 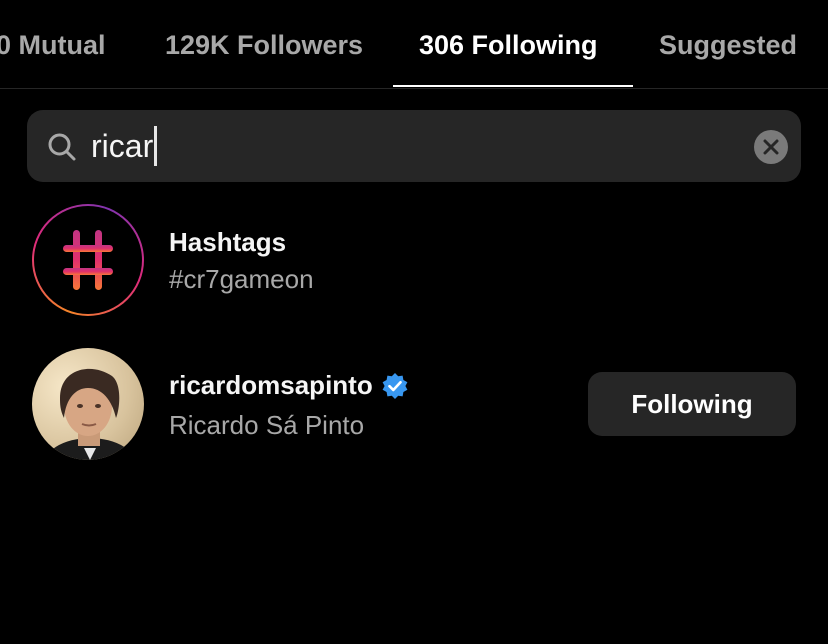 I want to click on avatar, so click(x=88, y=404).